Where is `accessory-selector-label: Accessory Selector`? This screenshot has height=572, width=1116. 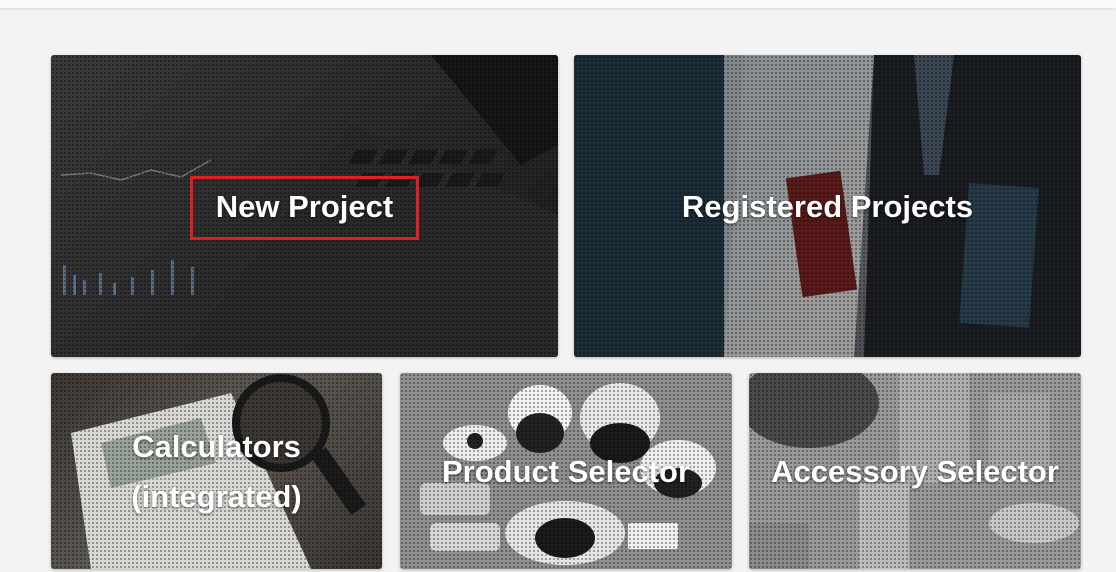 accessory-selector-label: Accessory Selector is located at coordinates (915, 471).